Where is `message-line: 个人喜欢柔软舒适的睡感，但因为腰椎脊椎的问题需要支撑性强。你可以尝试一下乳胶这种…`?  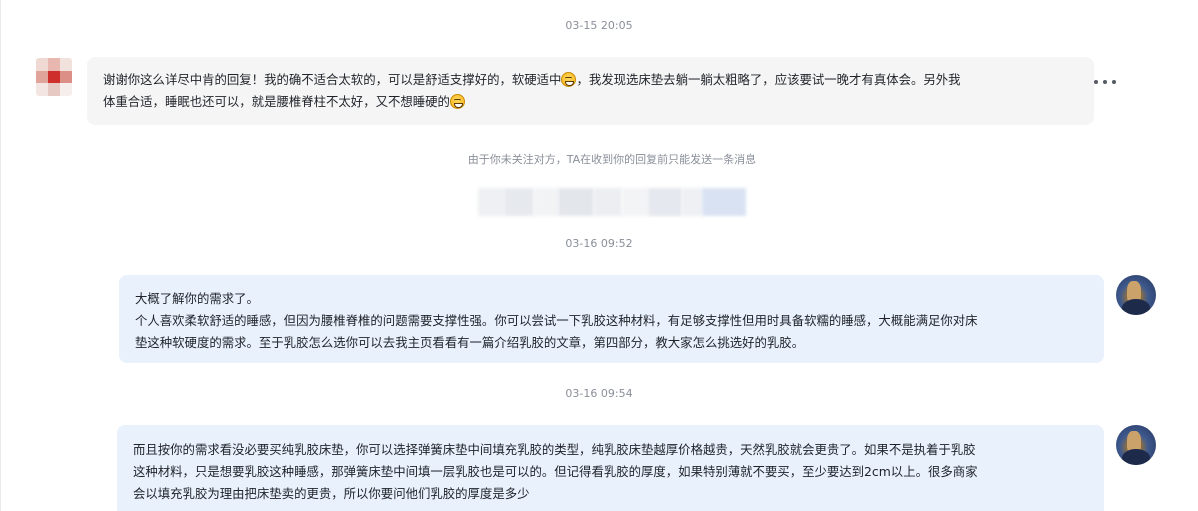 message-line: 个人喜欢柔软舒适的睡感，但因为腰椎脊椎的问题需要支撑性强。你可以尝试一下乳胶这种… is located at coordinates (556, 320).